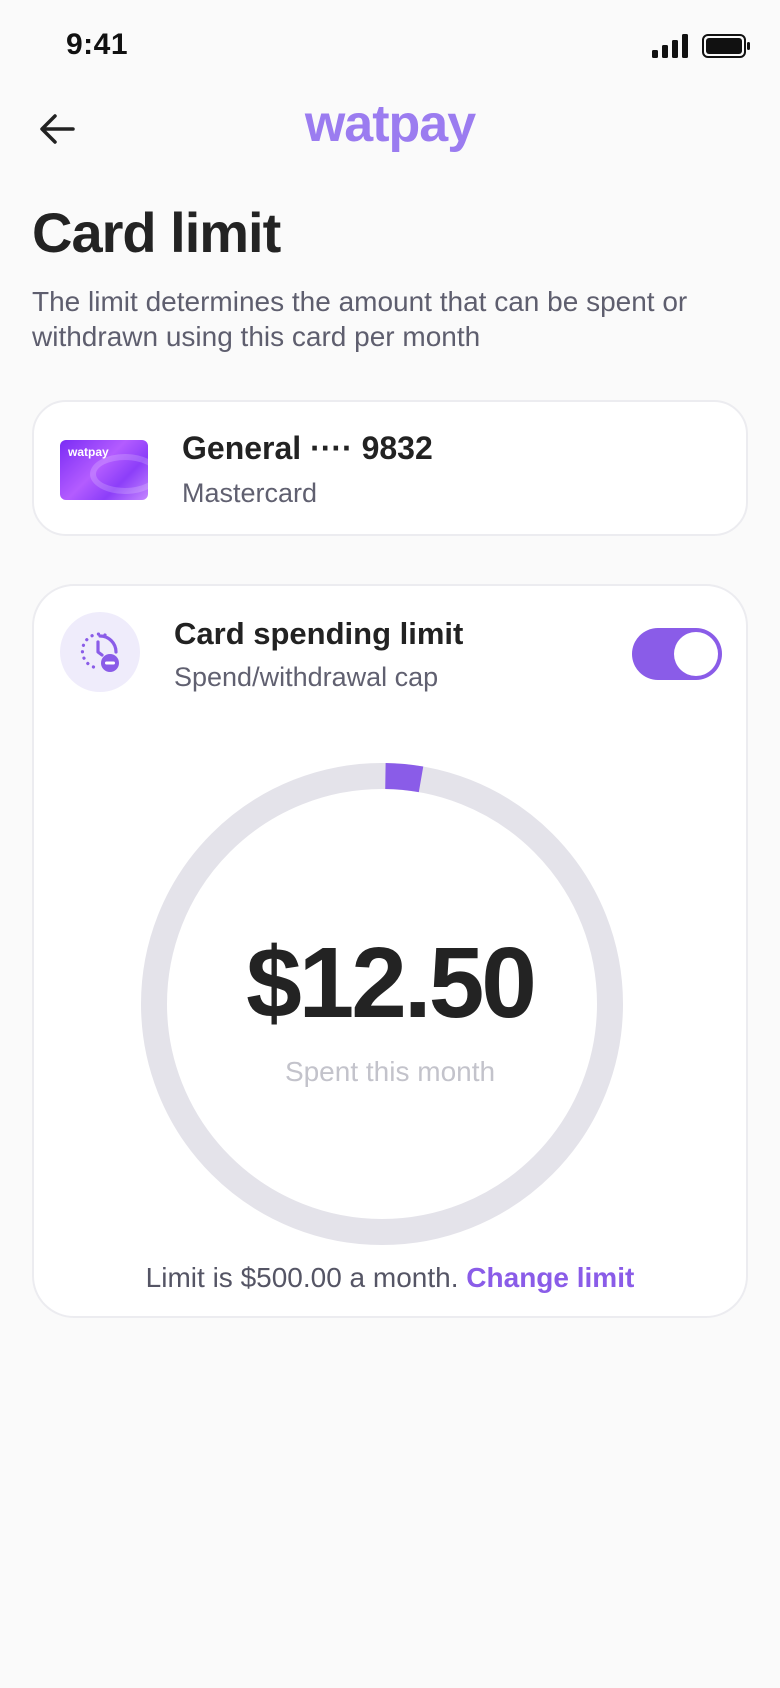 The image size is (780, 1688). What do you see at coordinates (726, 46) in the screenshot?
I see `battery-icon` at bounding box center [726, 46].